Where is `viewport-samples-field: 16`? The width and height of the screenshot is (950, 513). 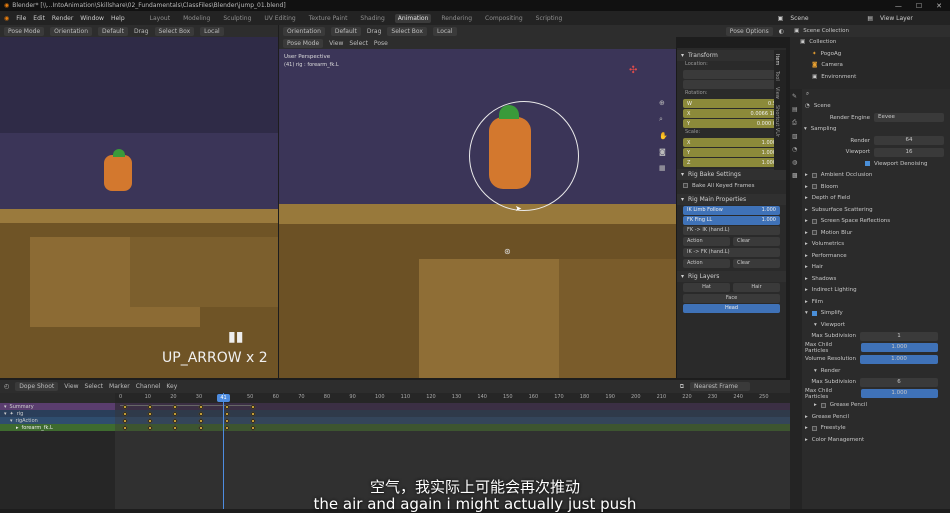
viewport-samples-field: 16 is located at coordinates (909, 152).